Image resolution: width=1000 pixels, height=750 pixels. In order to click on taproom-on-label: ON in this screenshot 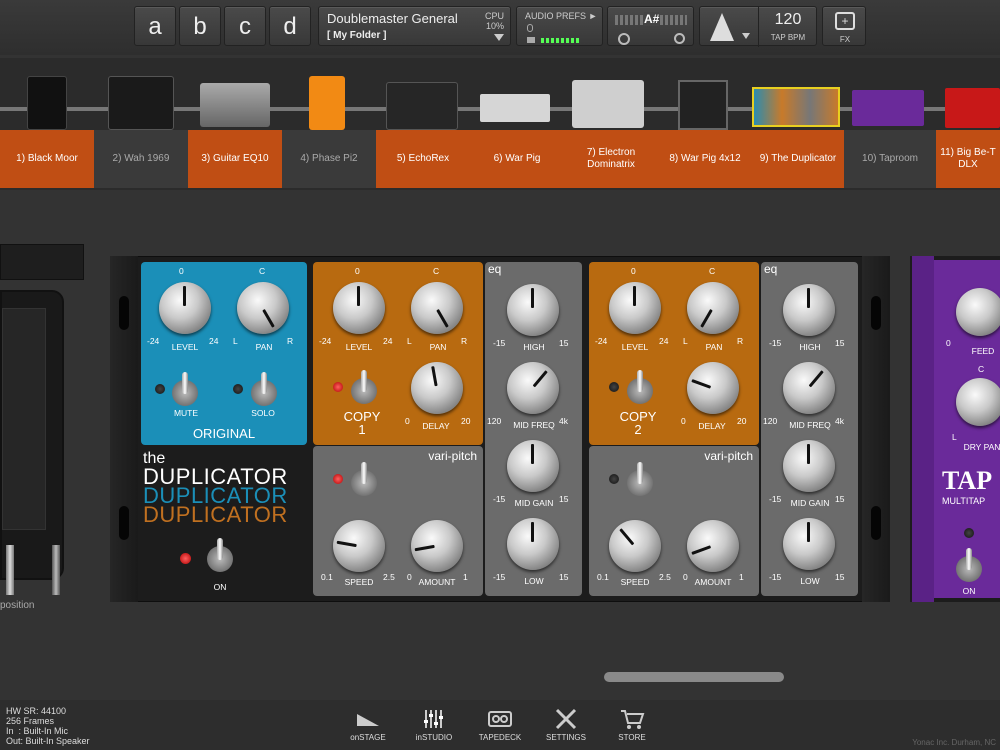, I will do `click(969, 591)`.